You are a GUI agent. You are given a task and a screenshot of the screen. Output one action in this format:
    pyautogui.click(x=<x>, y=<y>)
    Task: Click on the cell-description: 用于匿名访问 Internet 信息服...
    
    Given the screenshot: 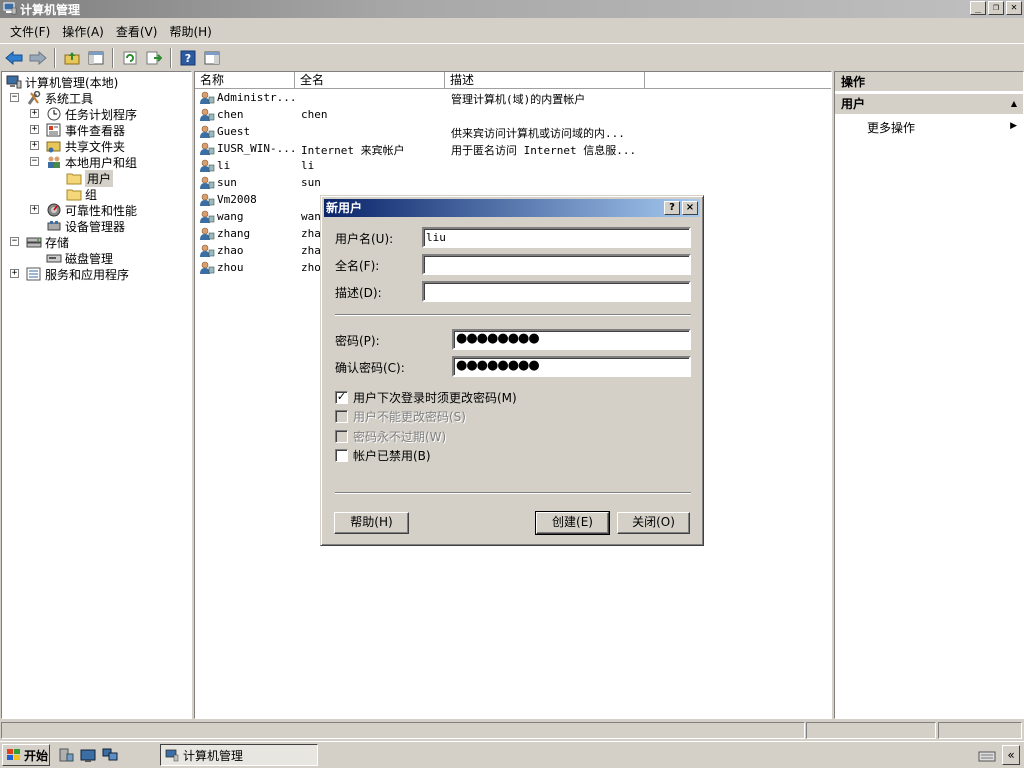 What is the action you would take?
    pyautogui.click(x=544, y=150)
    